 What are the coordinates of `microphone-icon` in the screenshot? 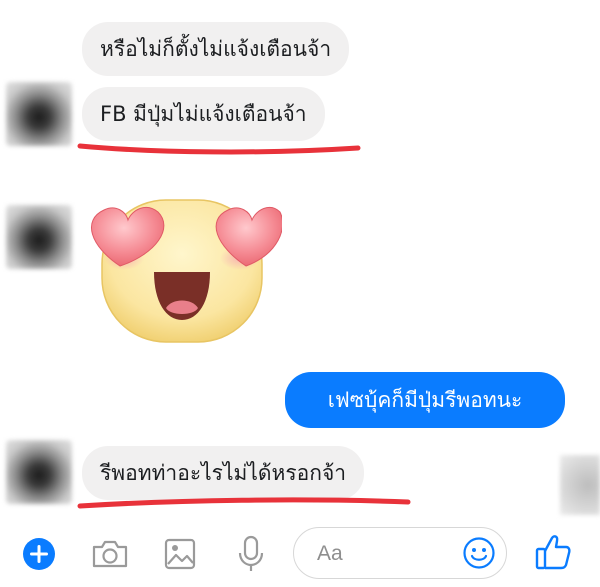 It's located at (251, 554).